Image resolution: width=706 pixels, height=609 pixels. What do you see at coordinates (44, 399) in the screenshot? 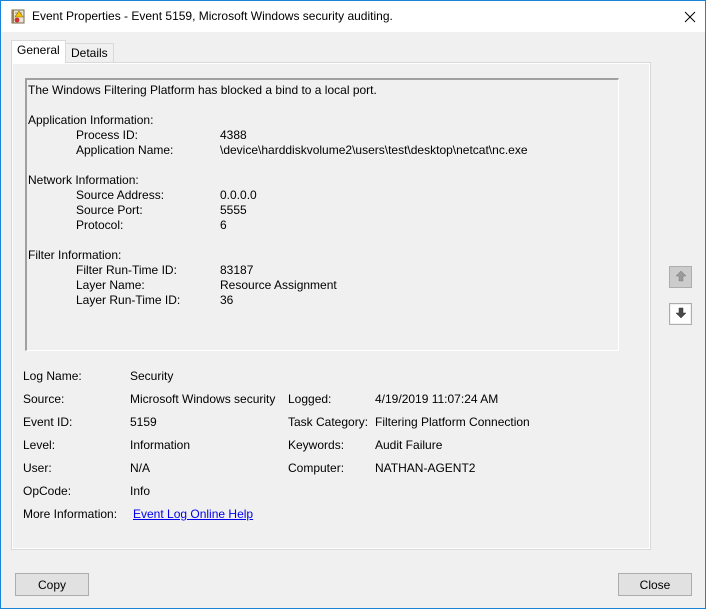
I see `source-label: Source:` at bounding box center [44, 399].